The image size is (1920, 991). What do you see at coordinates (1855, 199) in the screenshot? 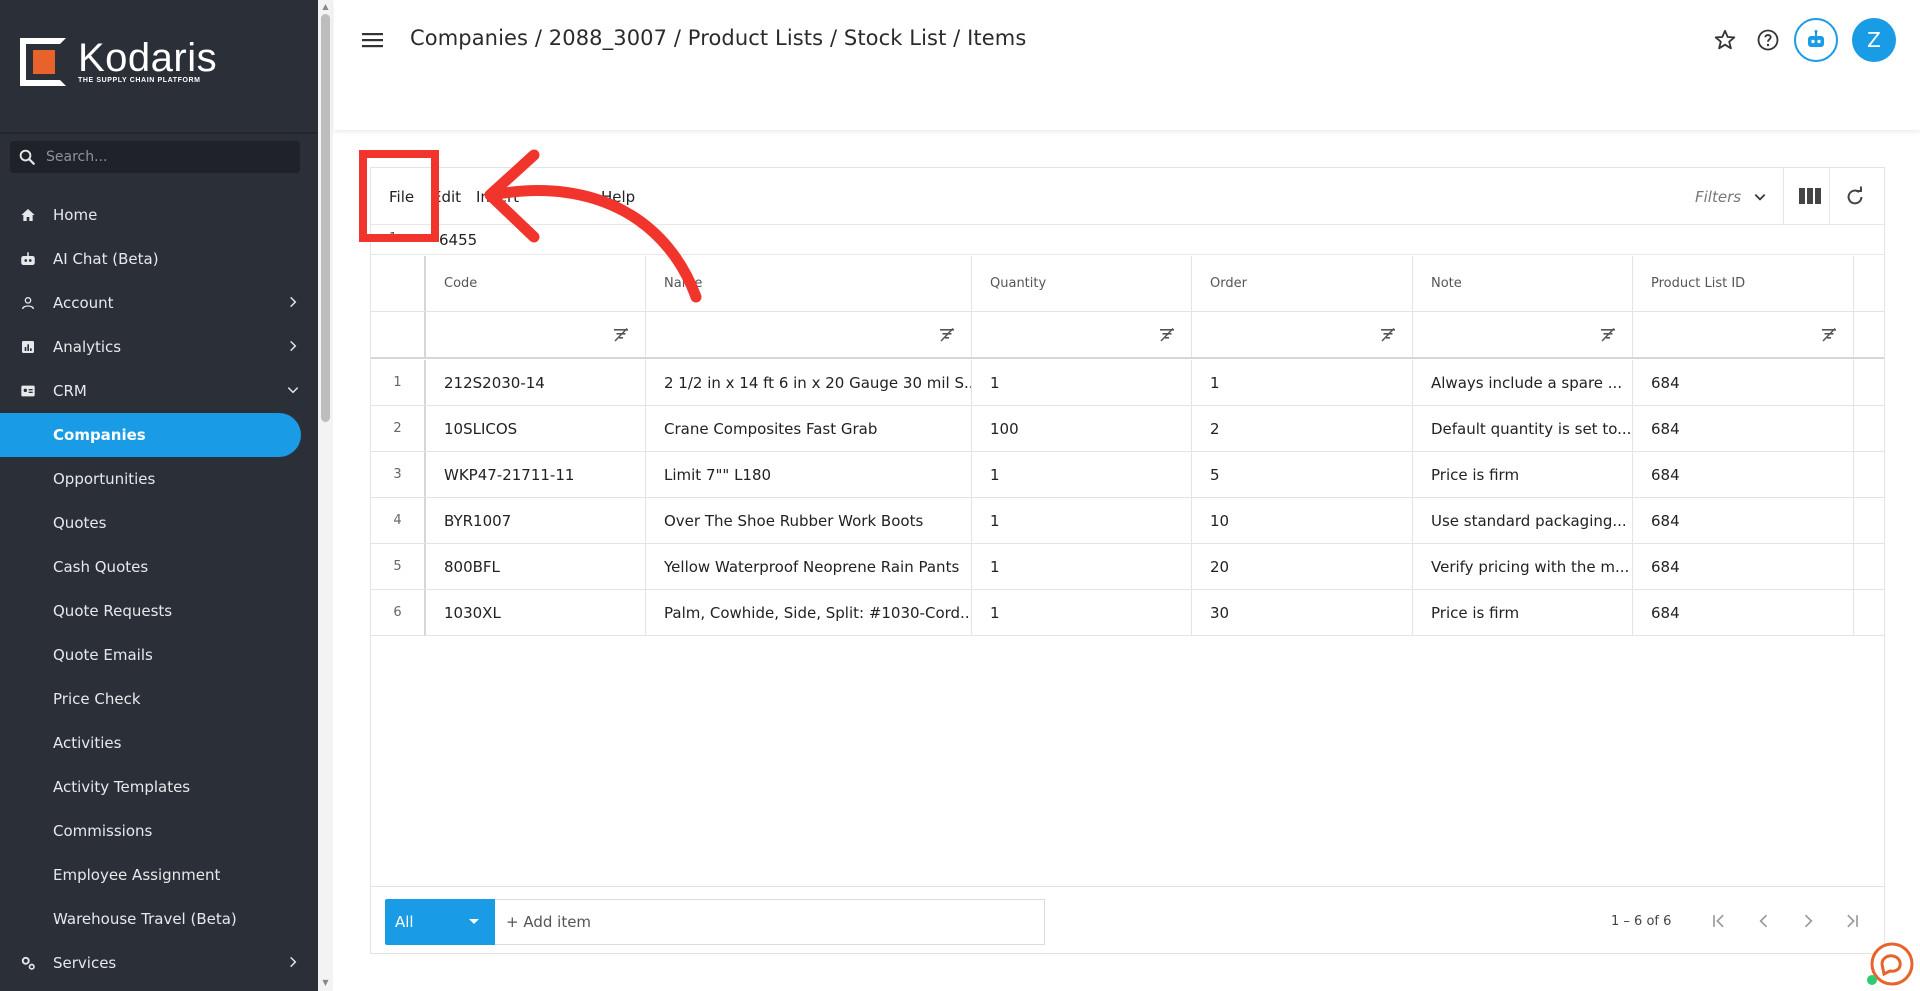
I see `refresh-icon` at bounding box center [1855, 199].